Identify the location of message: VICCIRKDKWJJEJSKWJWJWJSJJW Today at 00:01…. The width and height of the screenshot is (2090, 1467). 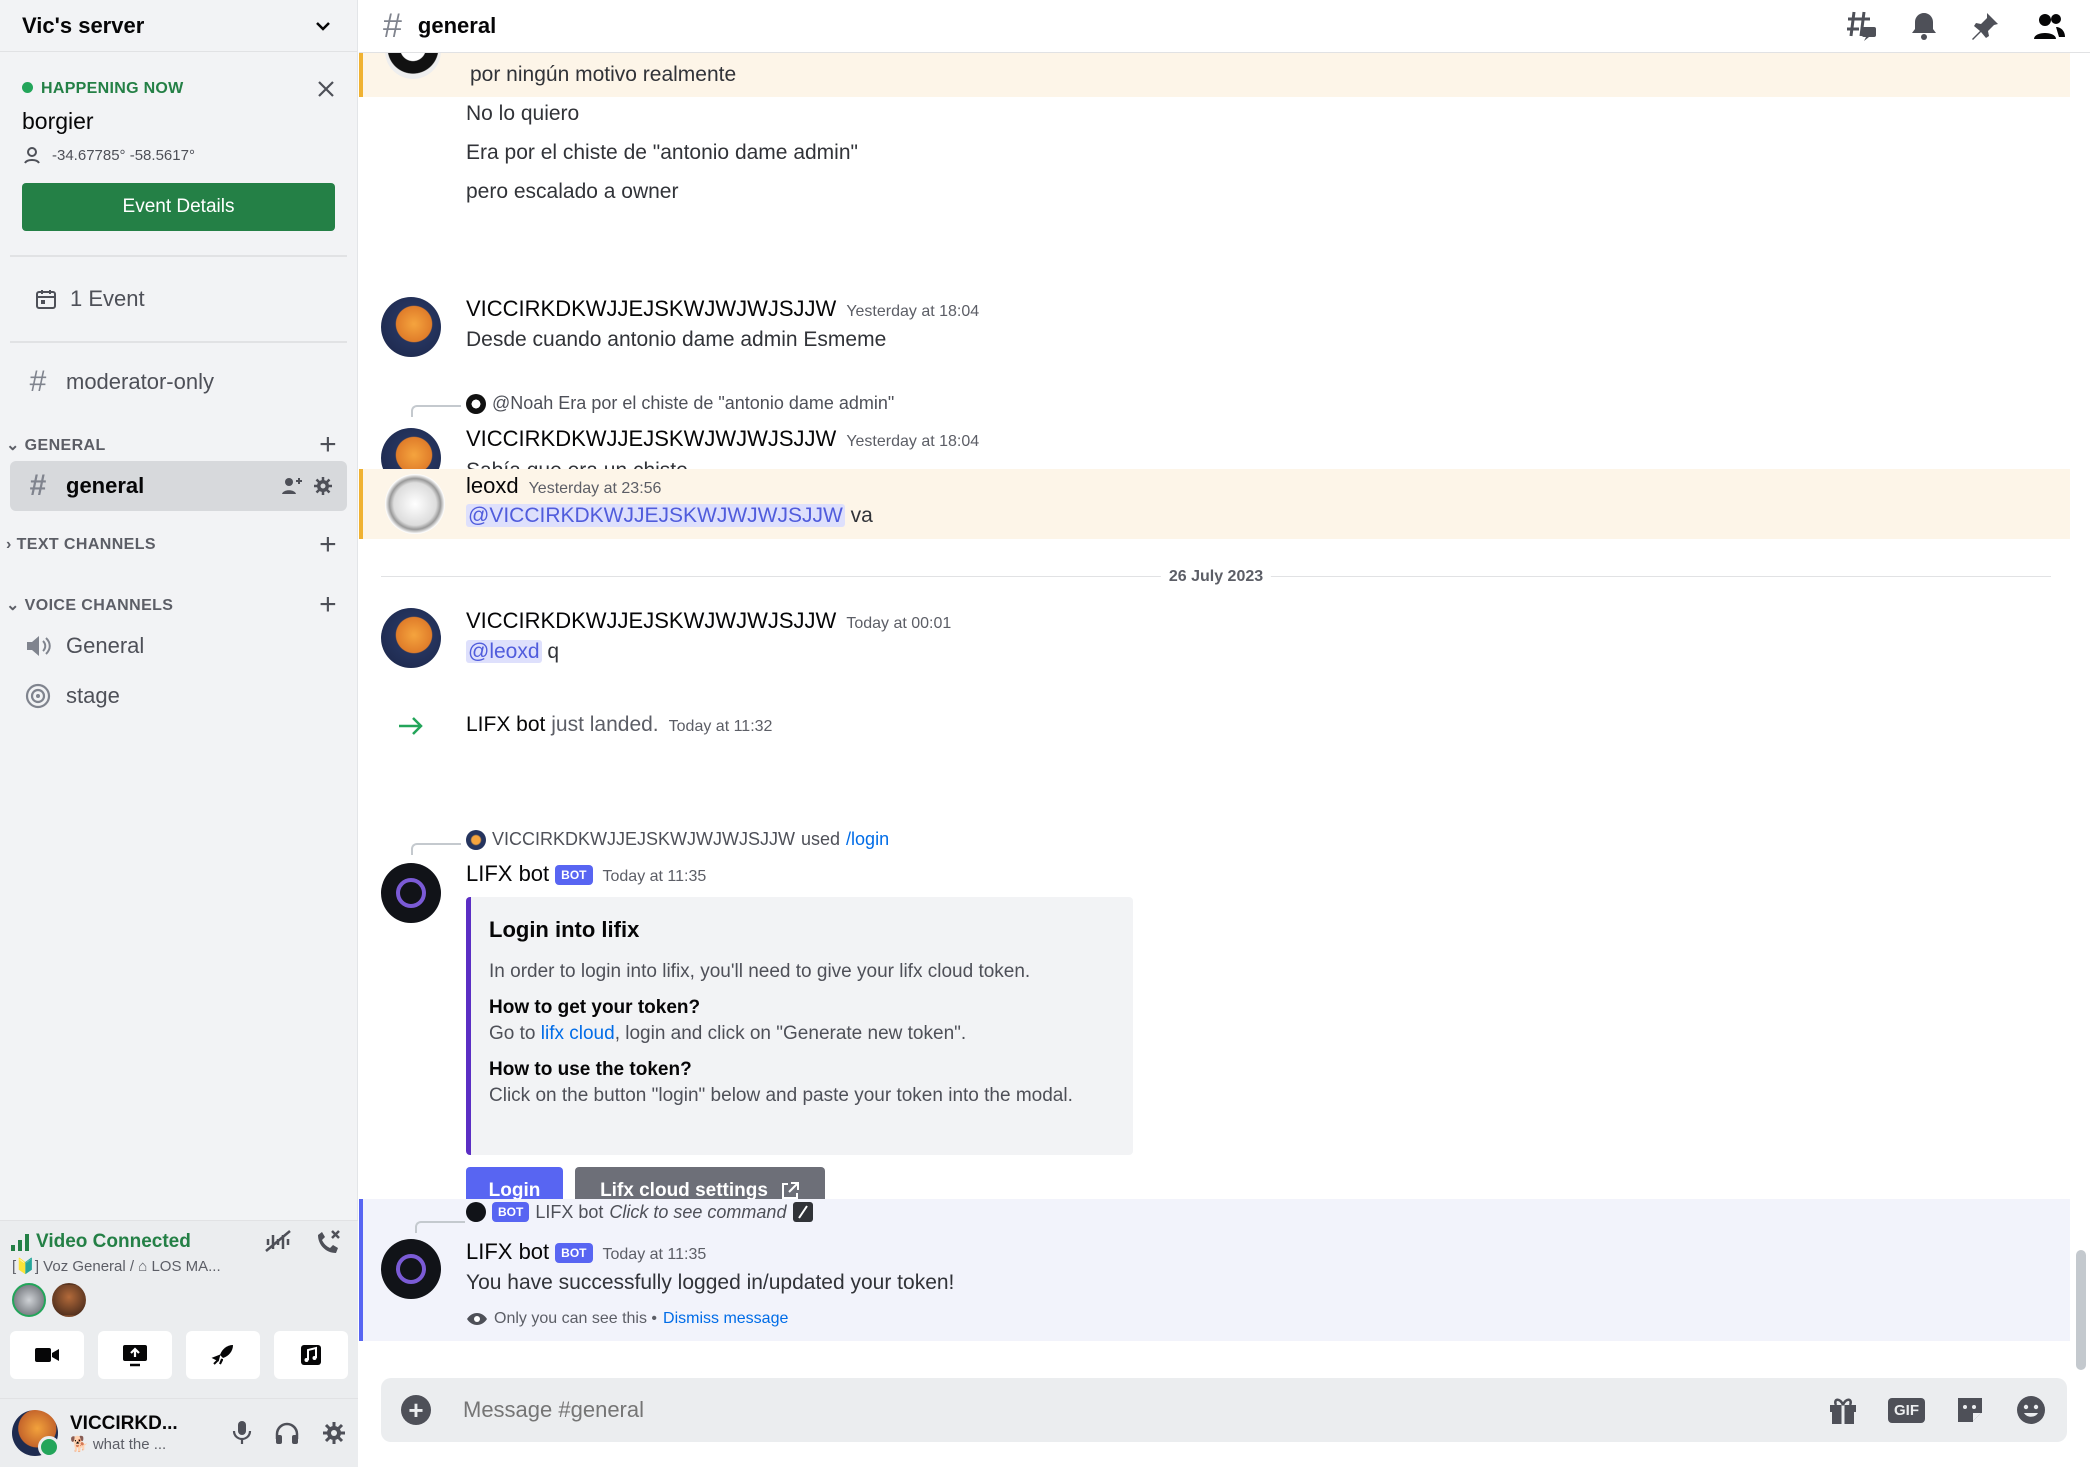
(1214, 648).